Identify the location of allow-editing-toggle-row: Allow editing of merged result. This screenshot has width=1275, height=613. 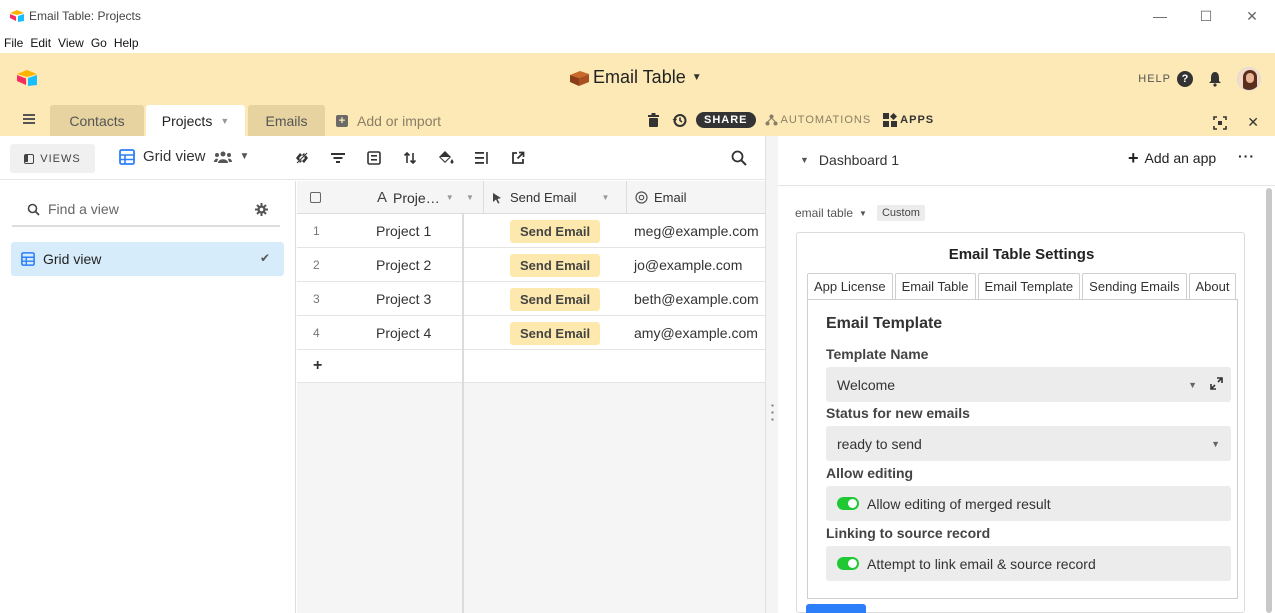
(1028, 503).